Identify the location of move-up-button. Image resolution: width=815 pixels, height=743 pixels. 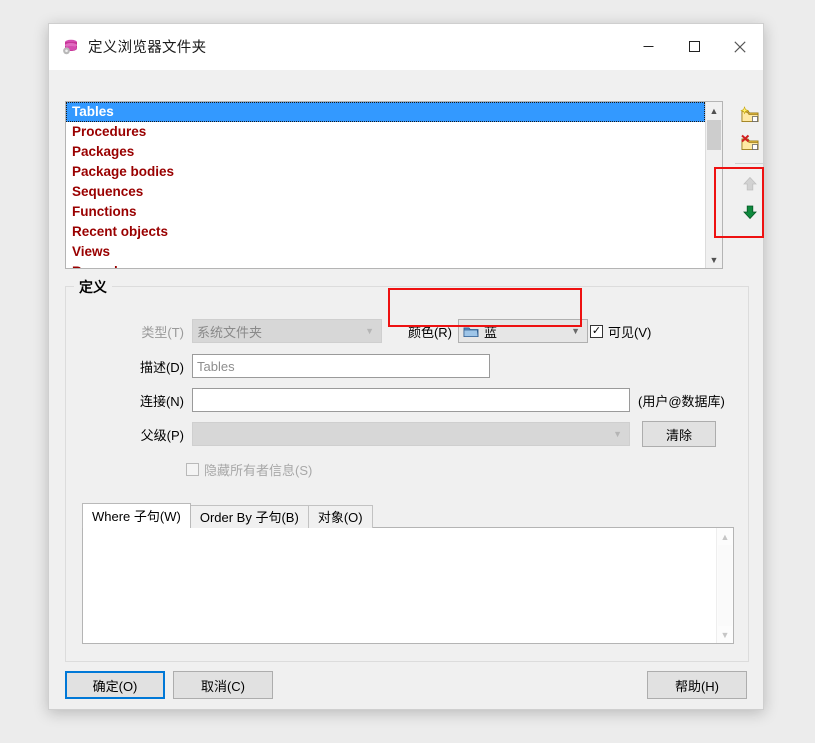
(750, 184).